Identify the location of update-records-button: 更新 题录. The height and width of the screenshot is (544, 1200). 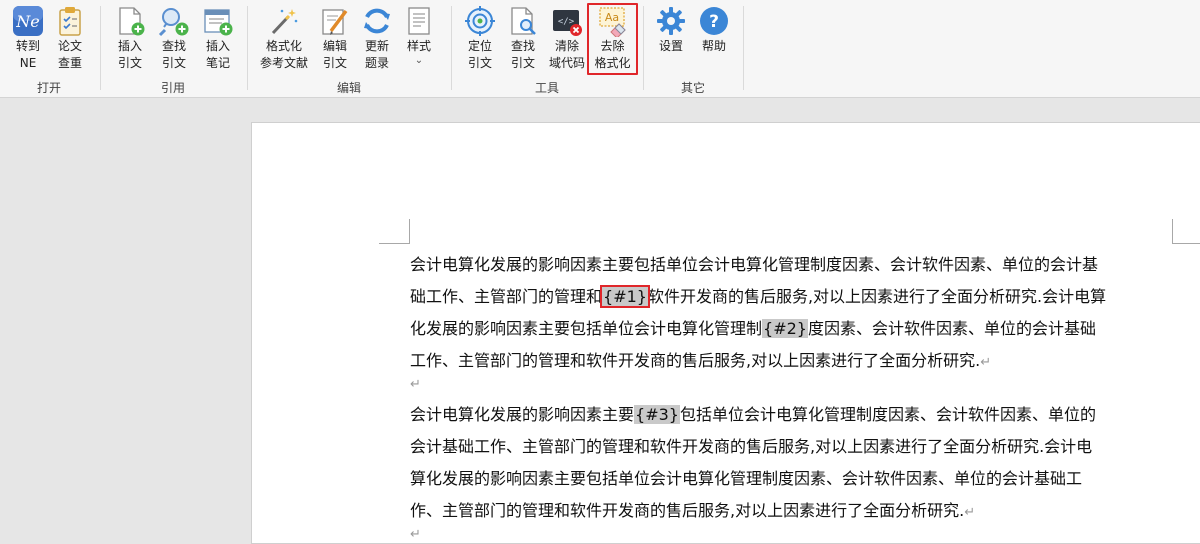
(377, 39).